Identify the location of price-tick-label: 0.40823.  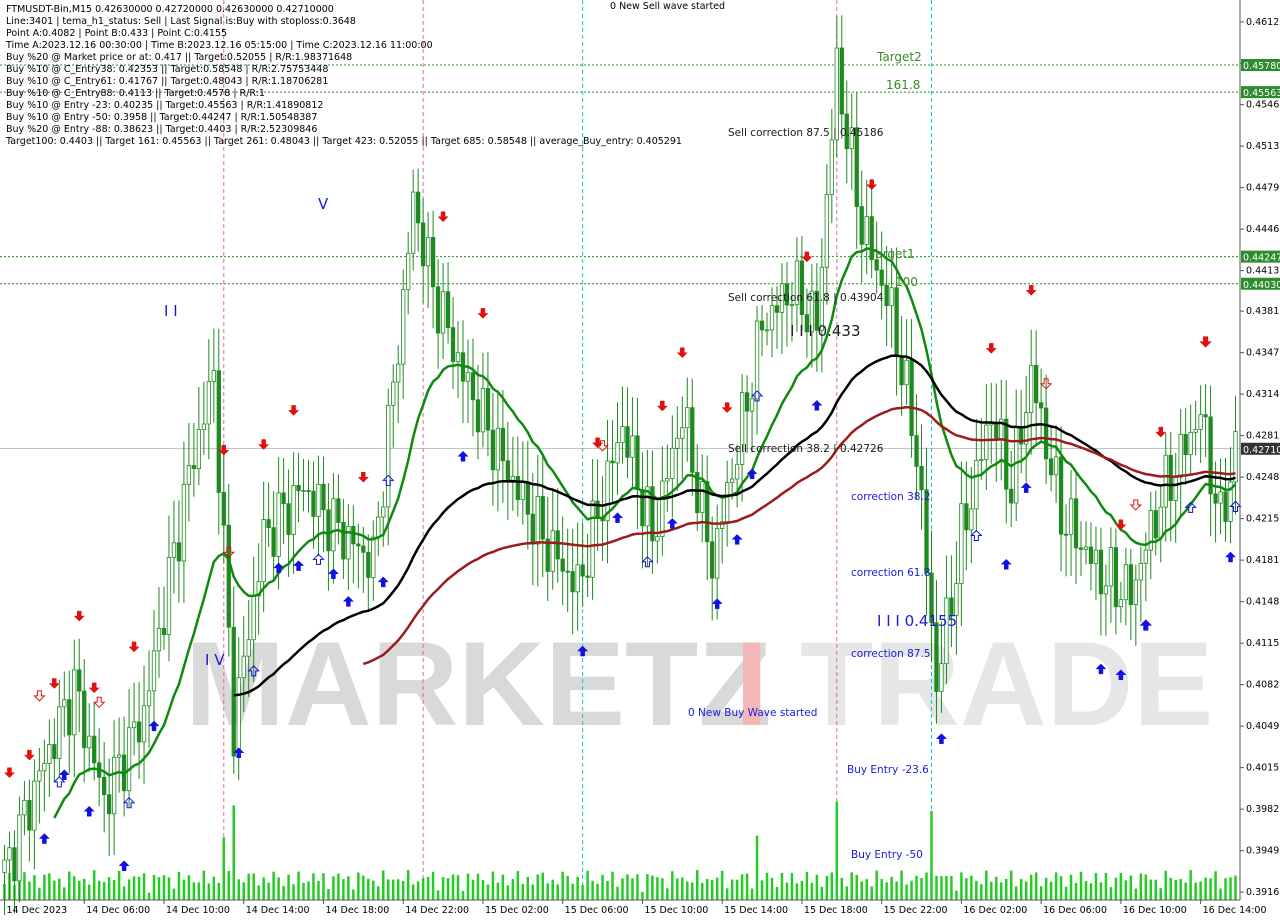
(1263, 685).